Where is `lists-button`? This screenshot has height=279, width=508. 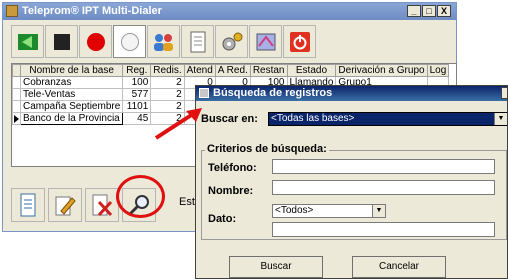
lists-button is located at coordinates (197, 41).